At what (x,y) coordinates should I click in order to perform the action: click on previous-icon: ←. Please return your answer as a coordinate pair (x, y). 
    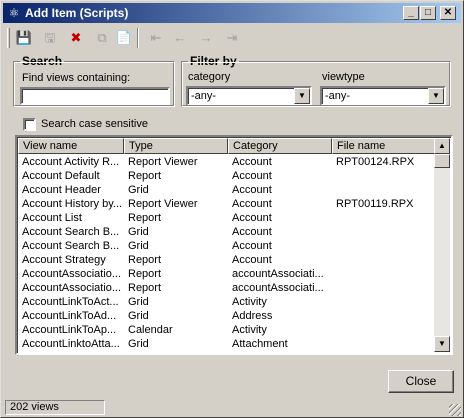
    Looking at the image, I should click on (180, 38).